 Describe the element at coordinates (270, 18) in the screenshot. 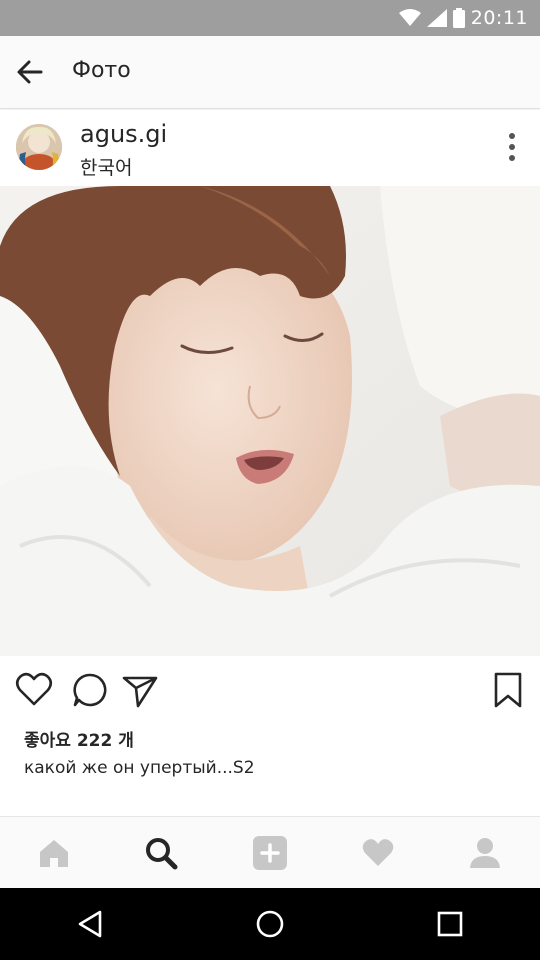

I see `status-bar: 20:11` at that location.